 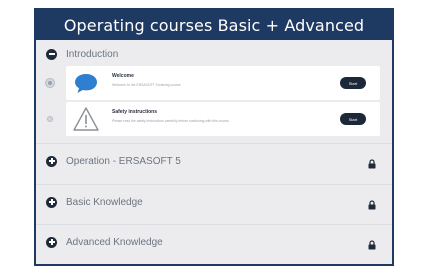 I want to click on topic-operation-ersasoft-5: Operation - ERSASOFT 5, so click(x=214, y=161).